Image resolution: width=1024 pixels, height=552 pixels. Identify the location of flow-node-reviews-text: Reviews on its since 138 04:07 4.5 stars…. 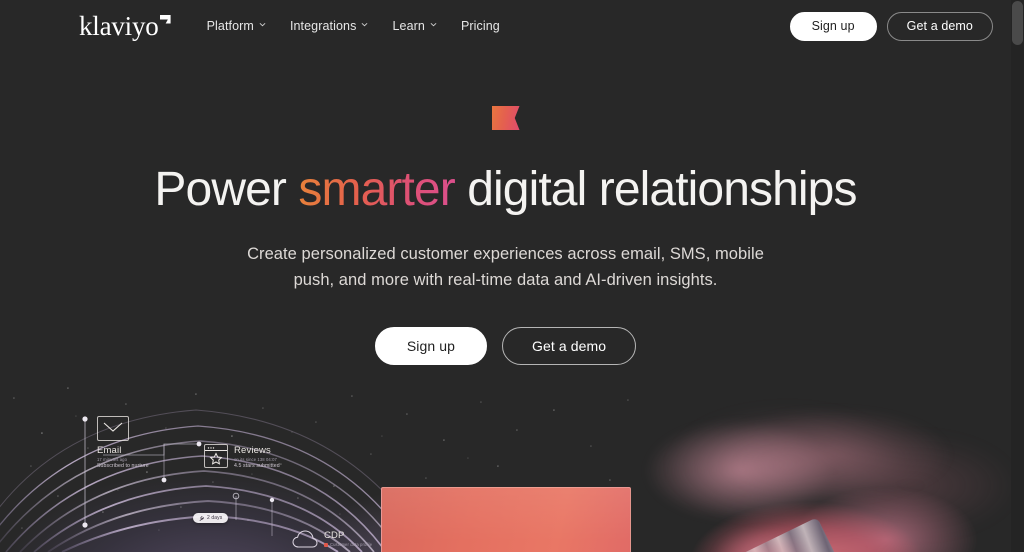
(257, 457).